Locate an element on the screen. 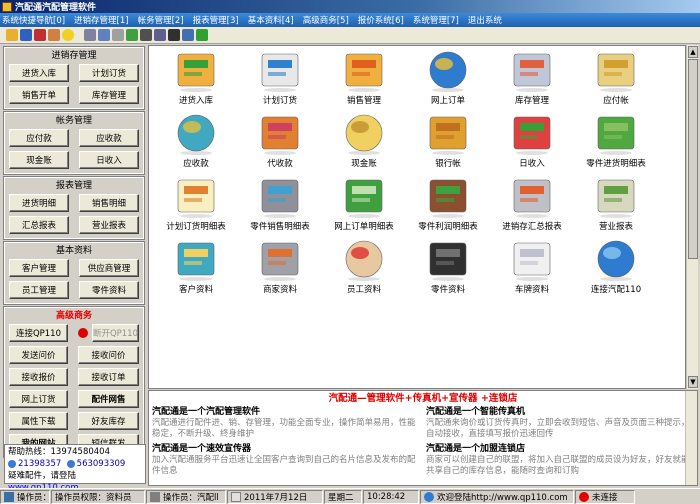  online-order-button: 网上订货 is located at coordinates (38, 399).